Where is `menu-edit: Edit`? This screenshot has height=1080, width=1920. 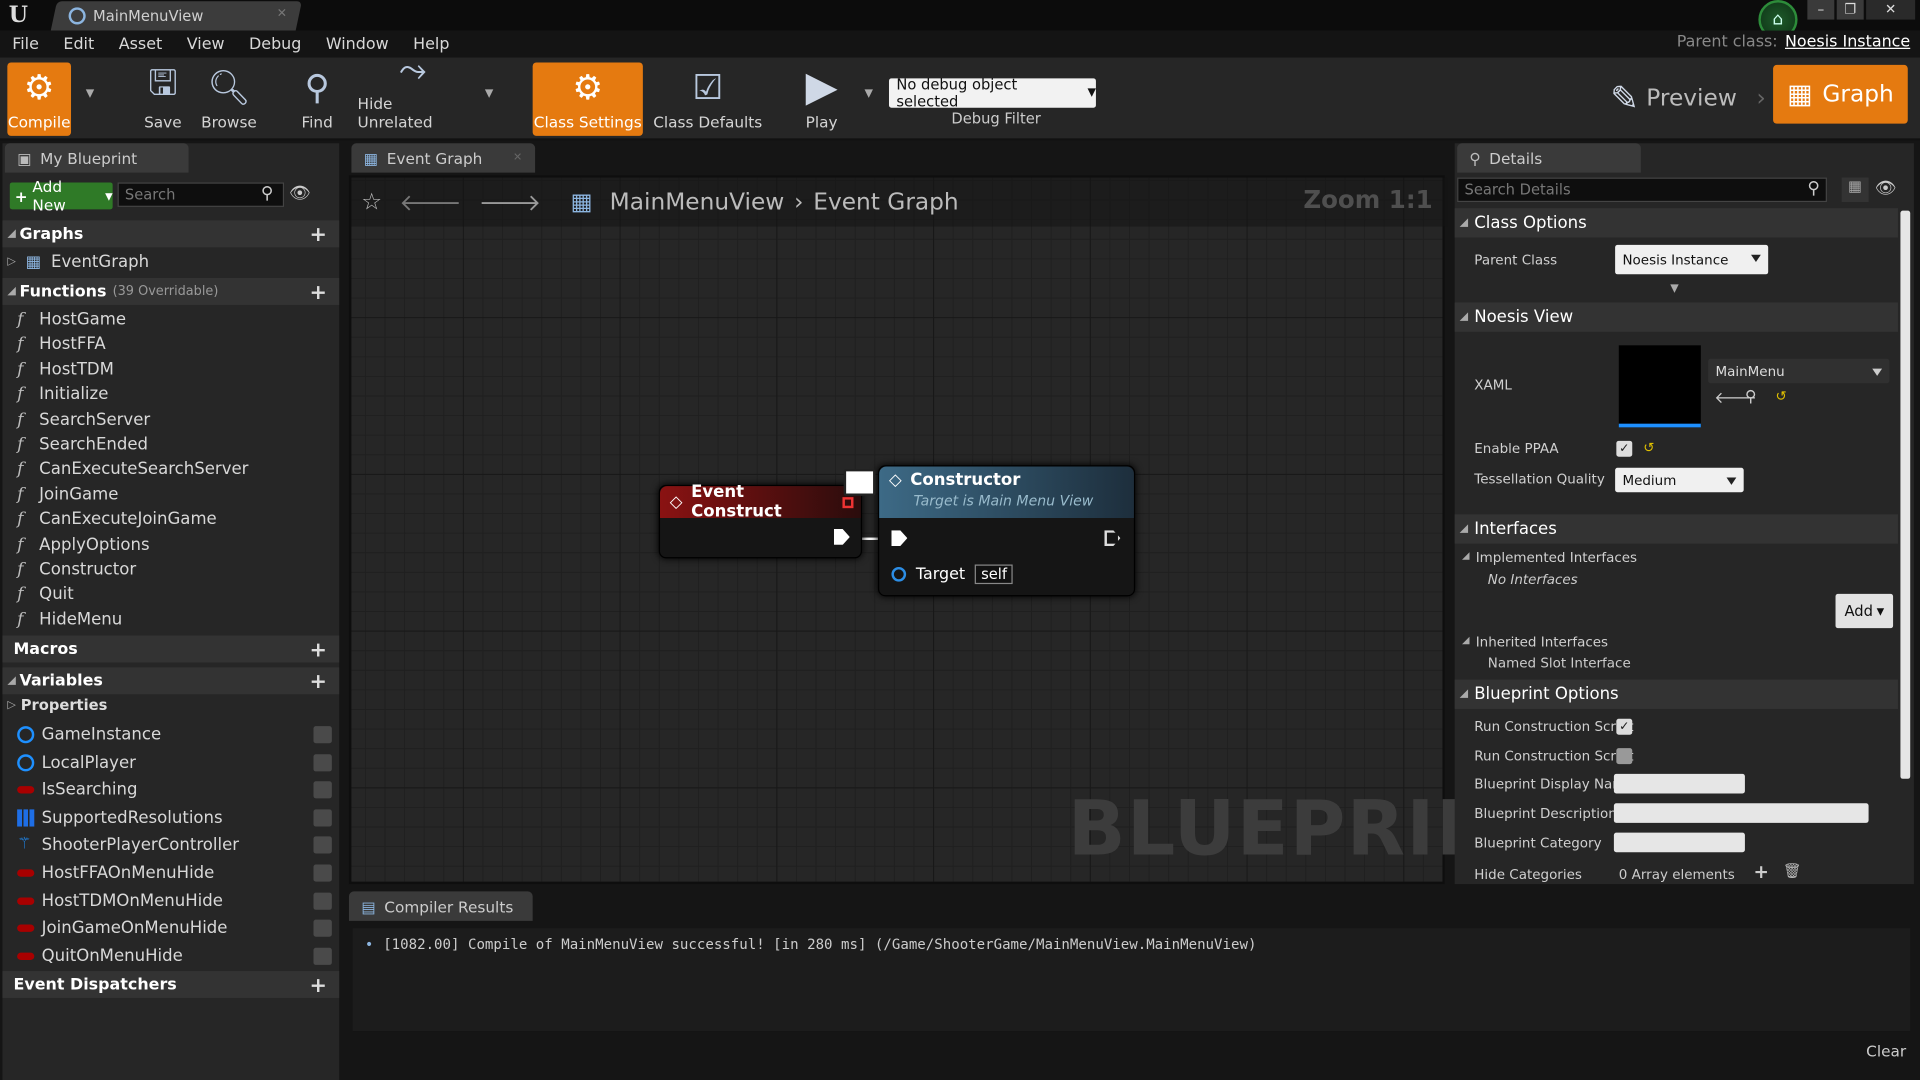
menu-edit: Edit is located at coordinates (78, 44).